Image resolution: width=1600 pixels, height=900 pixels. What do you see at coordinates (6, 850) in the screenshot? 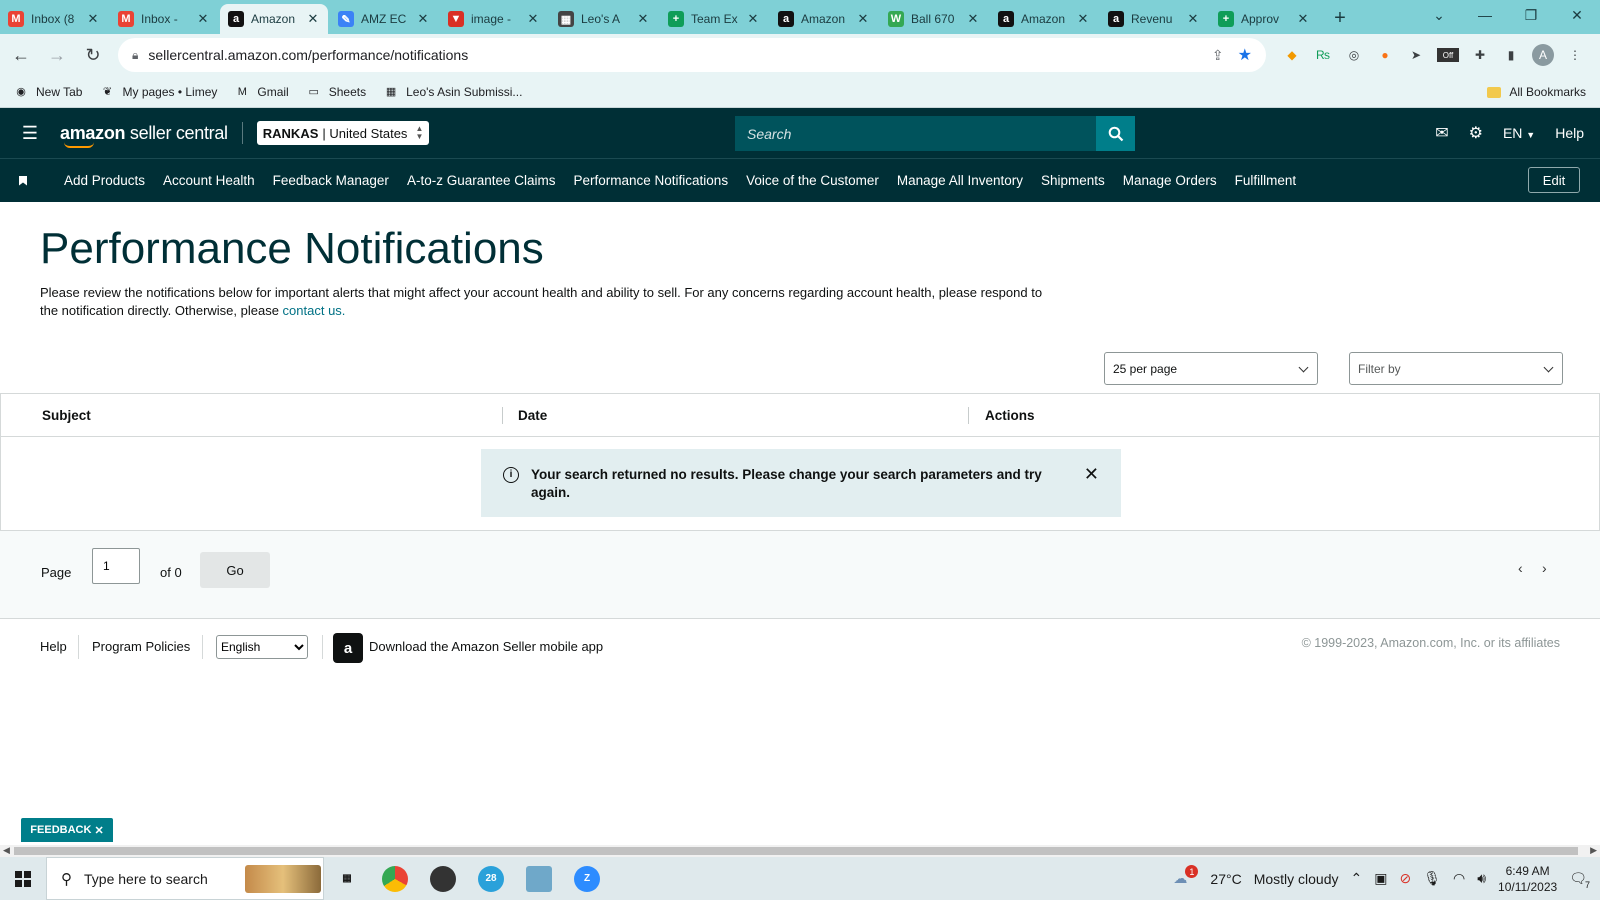
I see `scroll-left-icon: ◀` at bounding box center [6, 850].